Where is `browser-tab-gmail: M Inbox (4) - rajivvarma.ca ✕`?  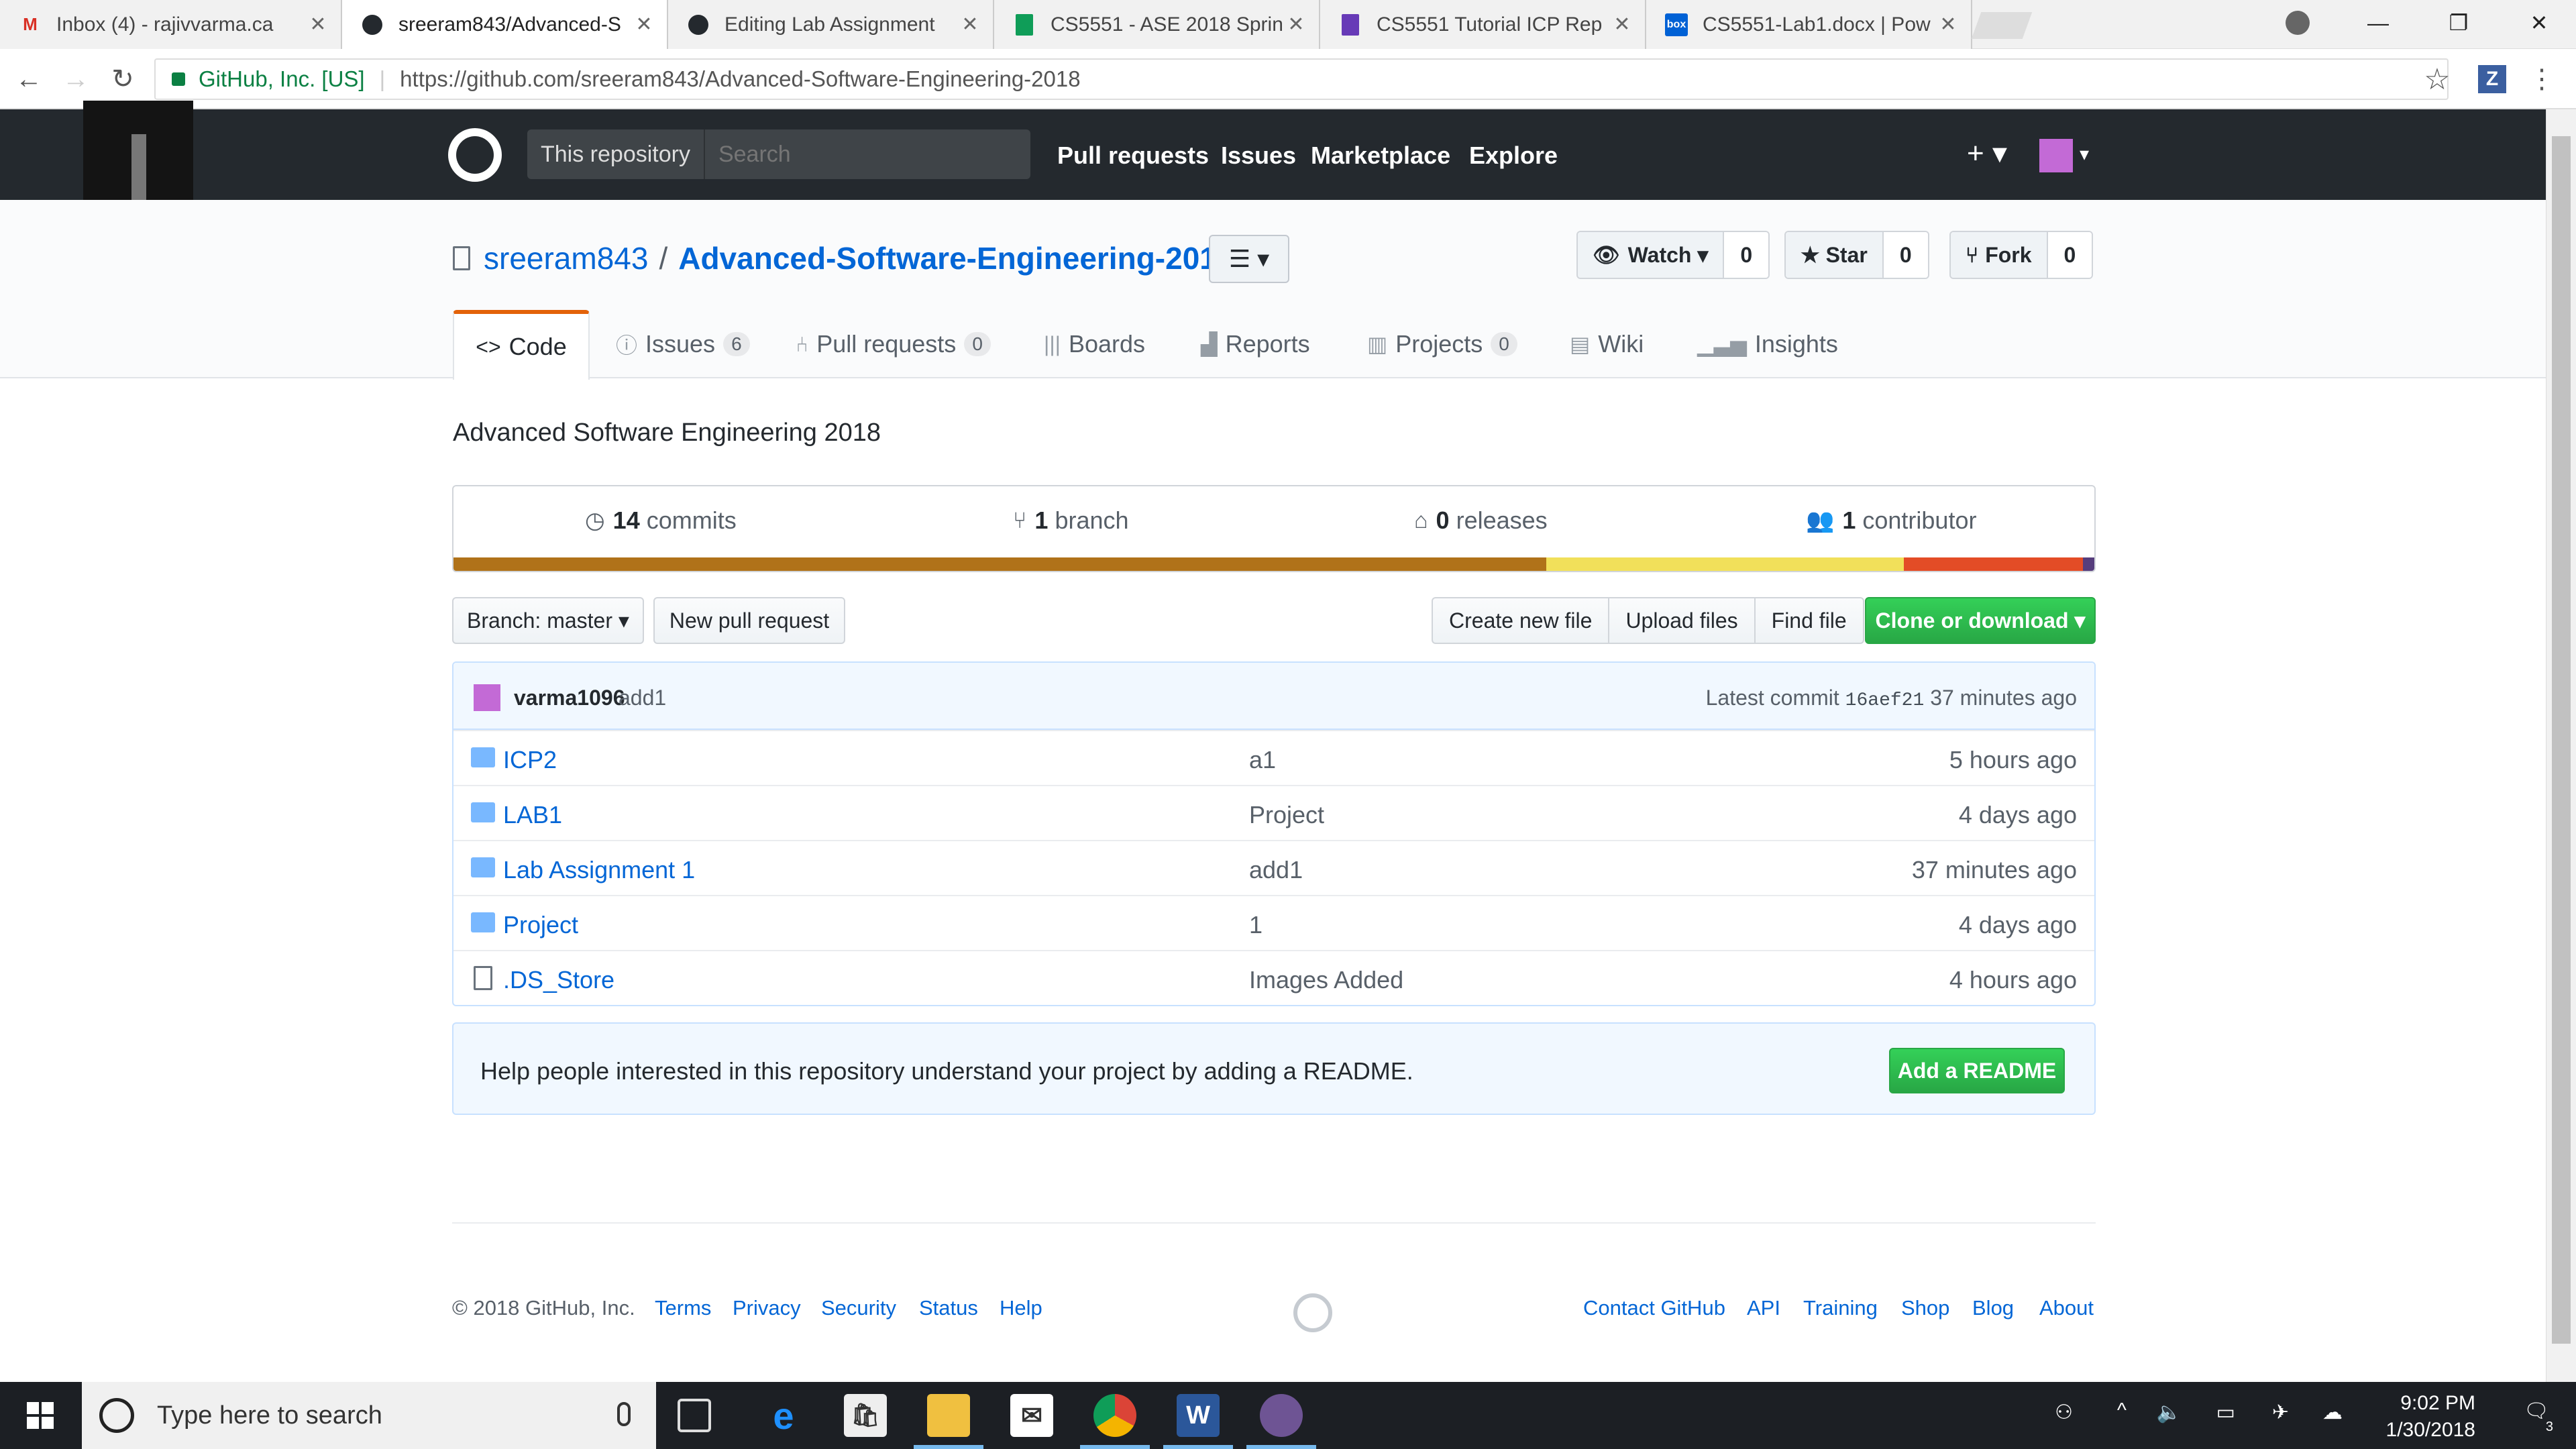
browser-tab-gmail: M Inbox (4) - rajivvarma.ca ✕ is located at coordinates (171, 24).